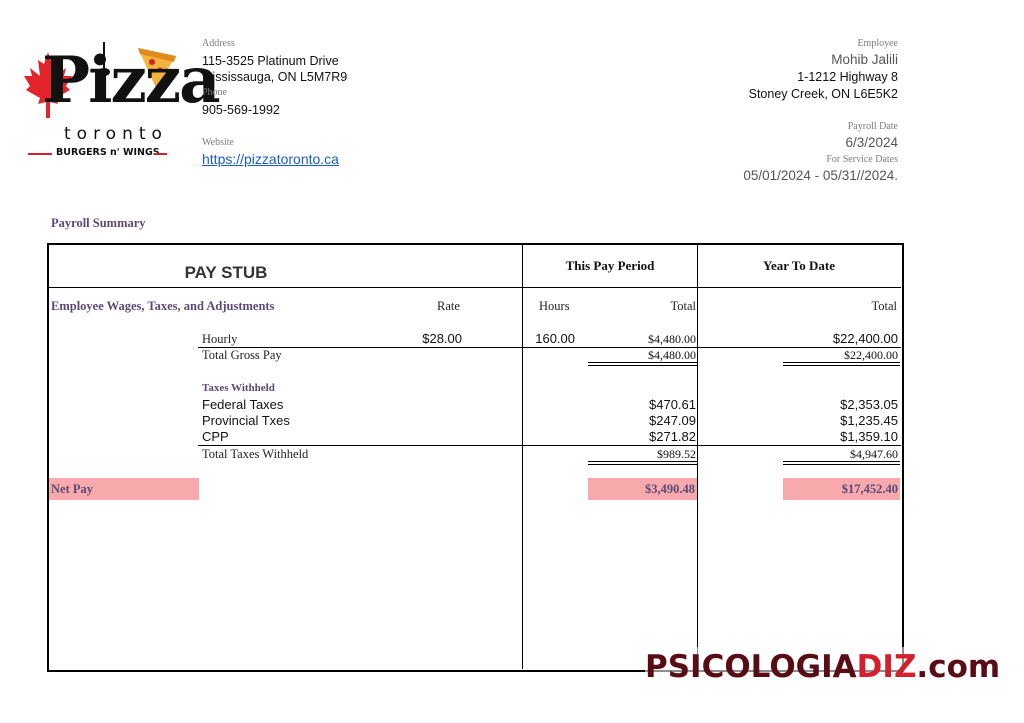 The image size is (1024, 723). Describe the element at coordinates (116, 134) in the screenshot. I see `logo-text-city: toronto` at that location.